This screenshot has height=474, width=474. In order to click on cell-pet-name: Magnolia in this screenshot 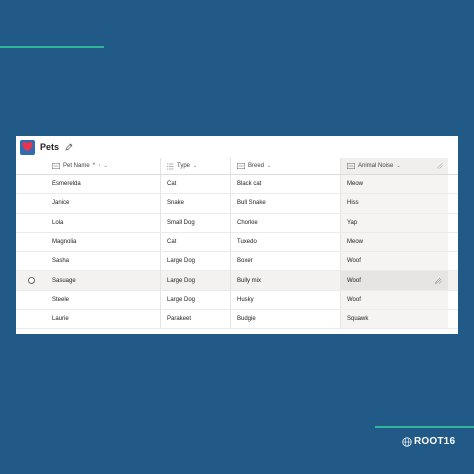, I will do `click(64, 242)`.